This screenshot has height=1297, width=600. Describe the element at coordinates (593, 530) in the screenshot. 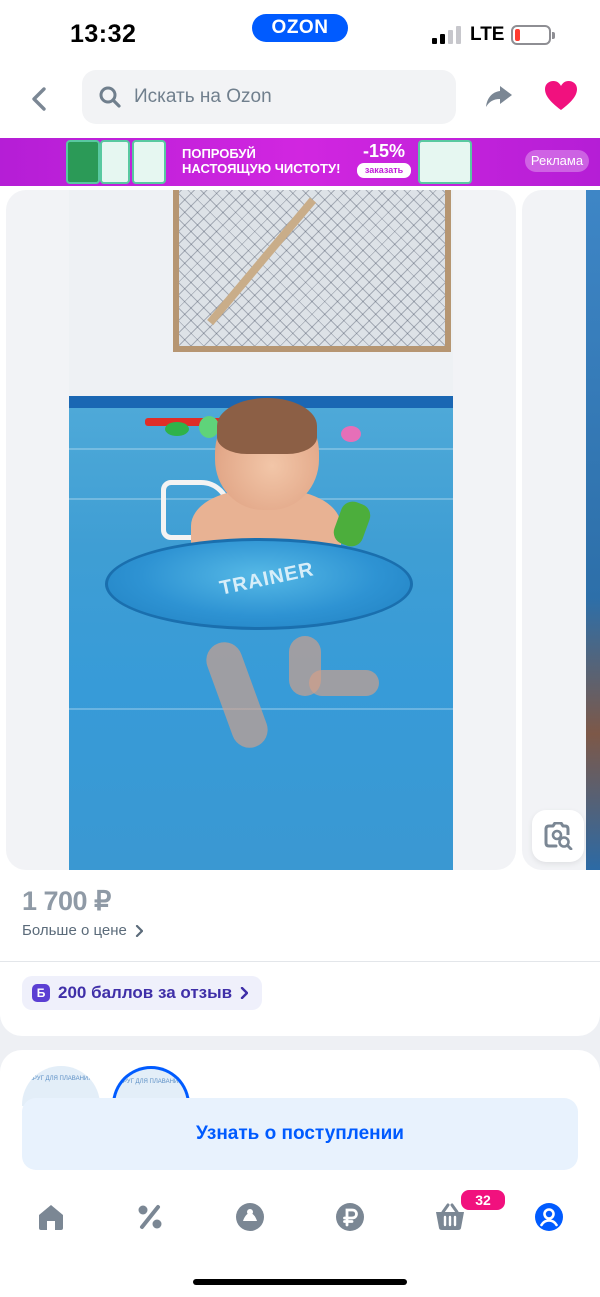

I see `next-photo` at that location.